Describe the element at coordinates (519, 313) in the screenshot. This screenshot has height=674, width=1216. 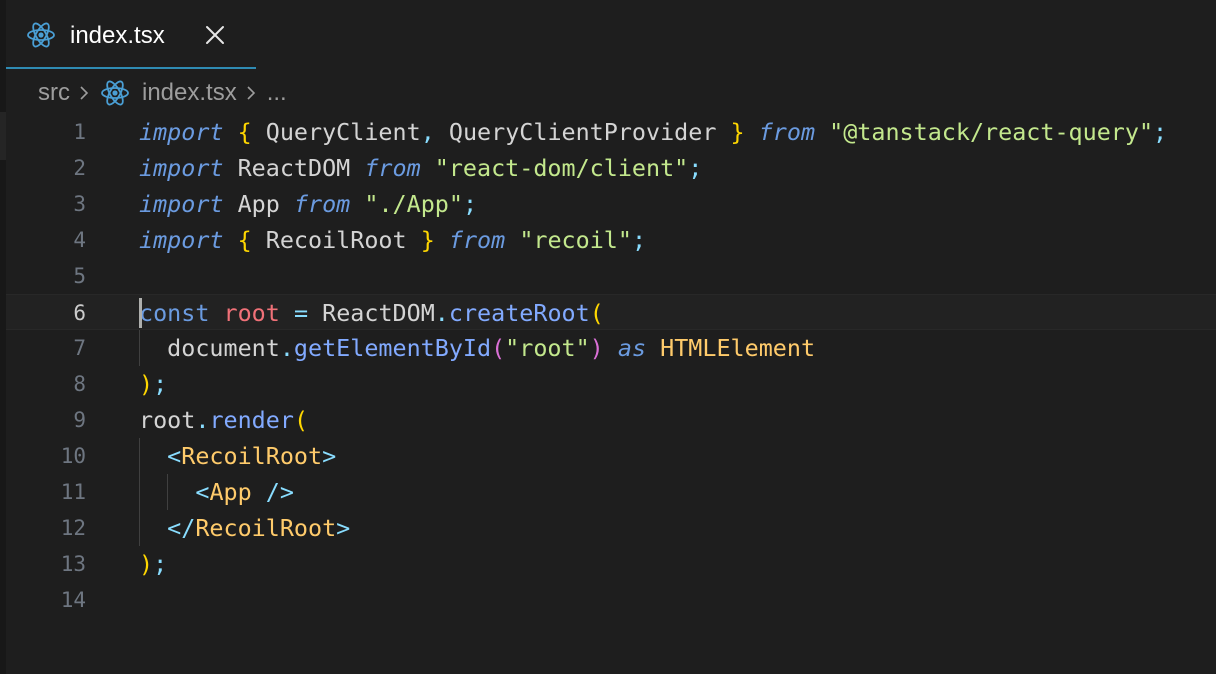
I see `code-token: createRoot` at that location.